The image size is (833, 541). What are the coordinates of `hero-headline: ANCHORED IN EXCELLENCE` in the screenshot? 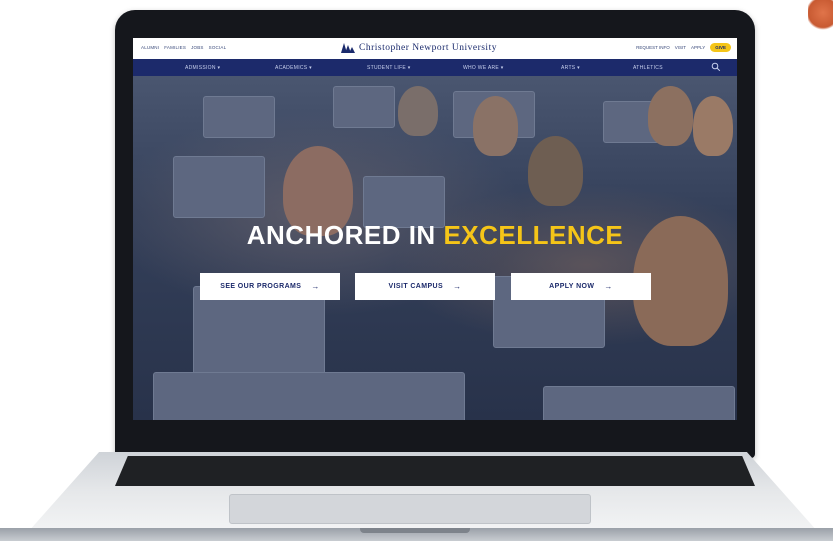 It's located at (435, 235).